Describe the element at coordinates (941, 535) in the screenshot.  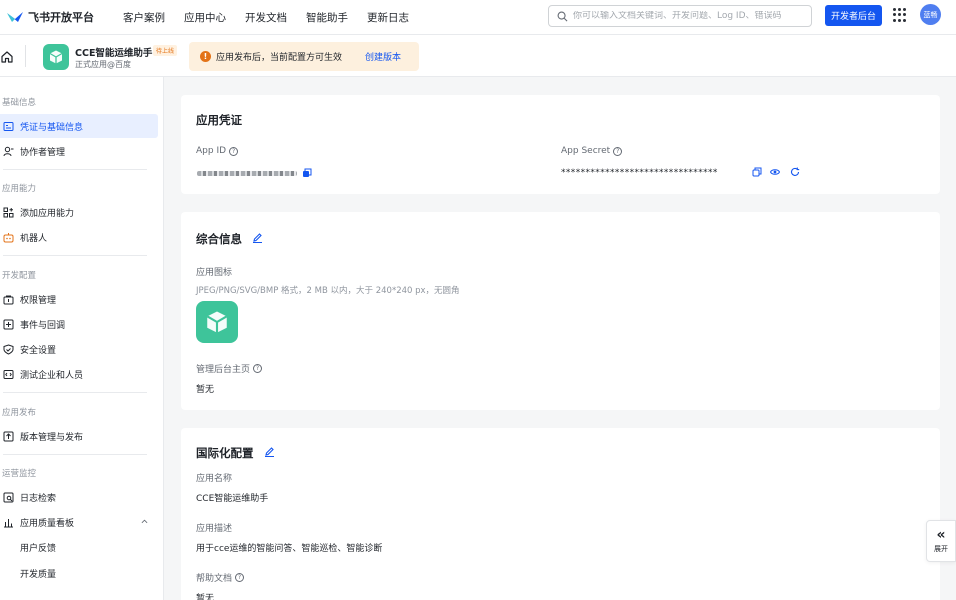
I see `double-chevron-left-icon: «` at that location.